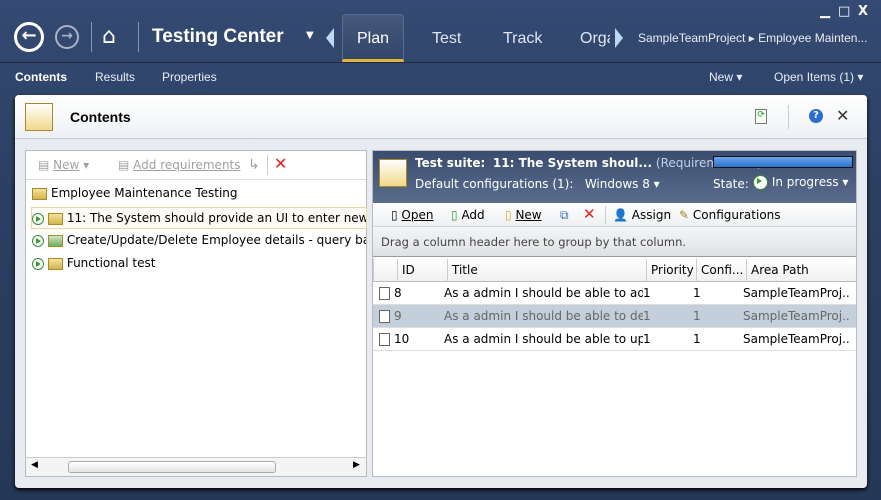 The height and width of the screenshot is (500, 881). I want to click on config-dropdown: Windows 8, so click(617, 184).